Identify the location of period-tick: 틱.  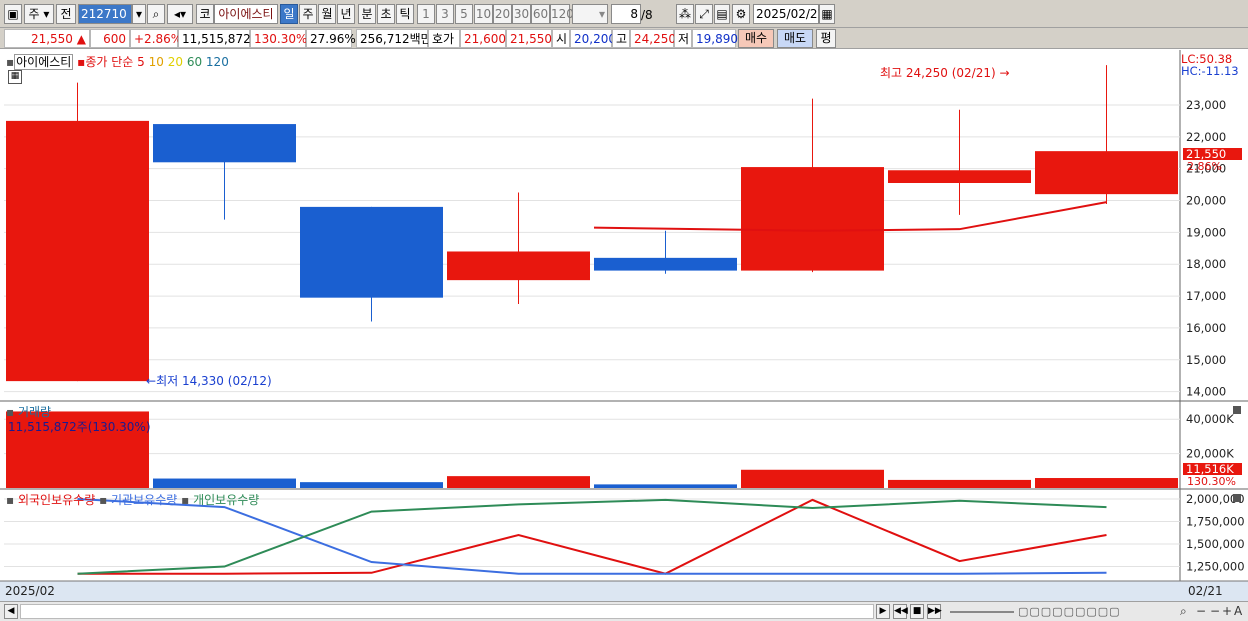
(405, 14).